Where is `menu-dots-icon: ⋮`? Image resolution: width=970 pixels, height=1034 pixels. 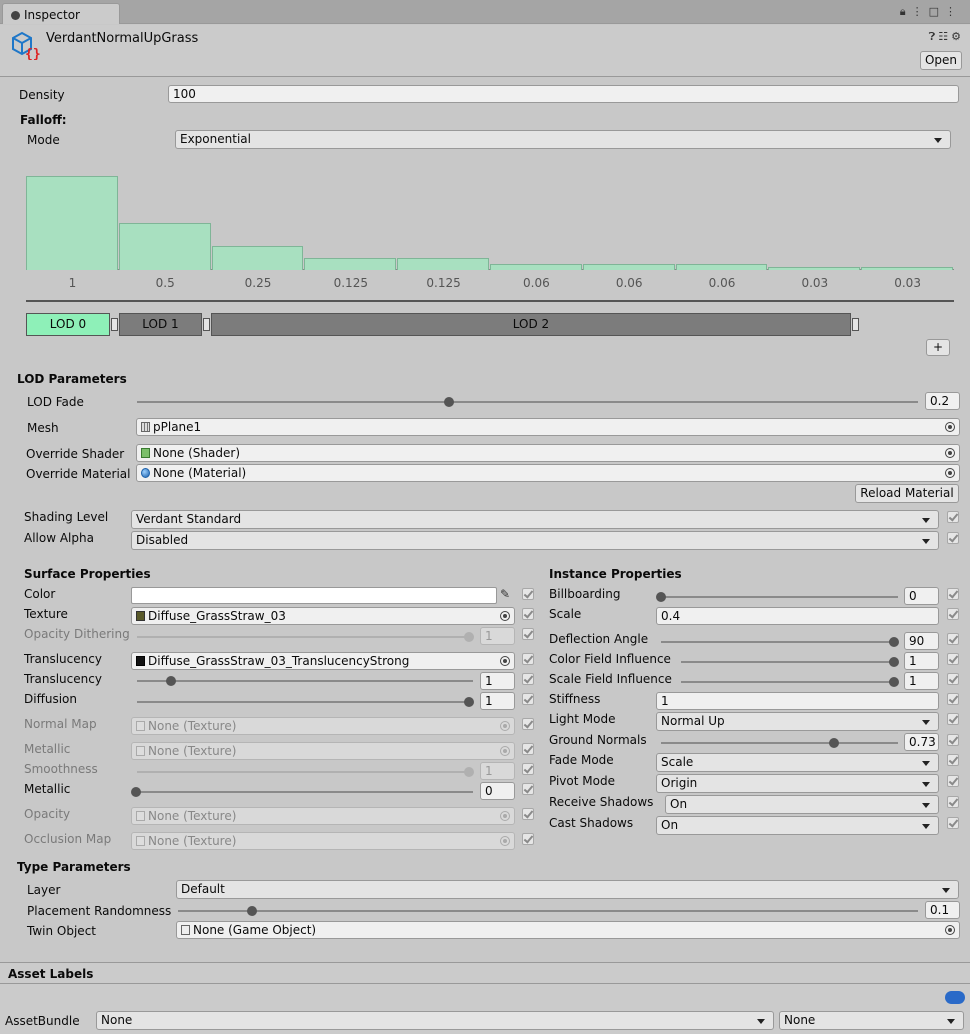 menu-dots-icon: ⋮ is located at coordinates (920, 11).